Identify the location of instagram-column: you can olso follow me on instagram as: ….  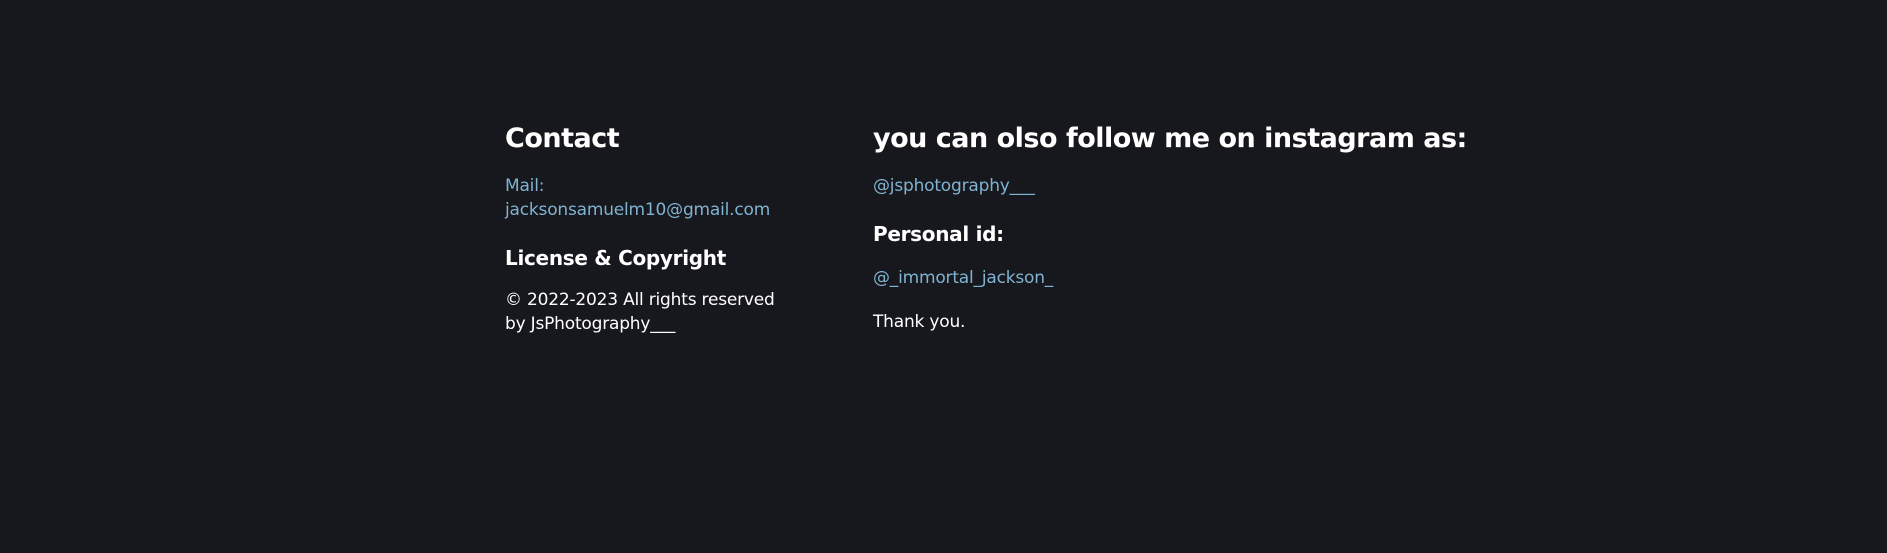
(1223, 226).